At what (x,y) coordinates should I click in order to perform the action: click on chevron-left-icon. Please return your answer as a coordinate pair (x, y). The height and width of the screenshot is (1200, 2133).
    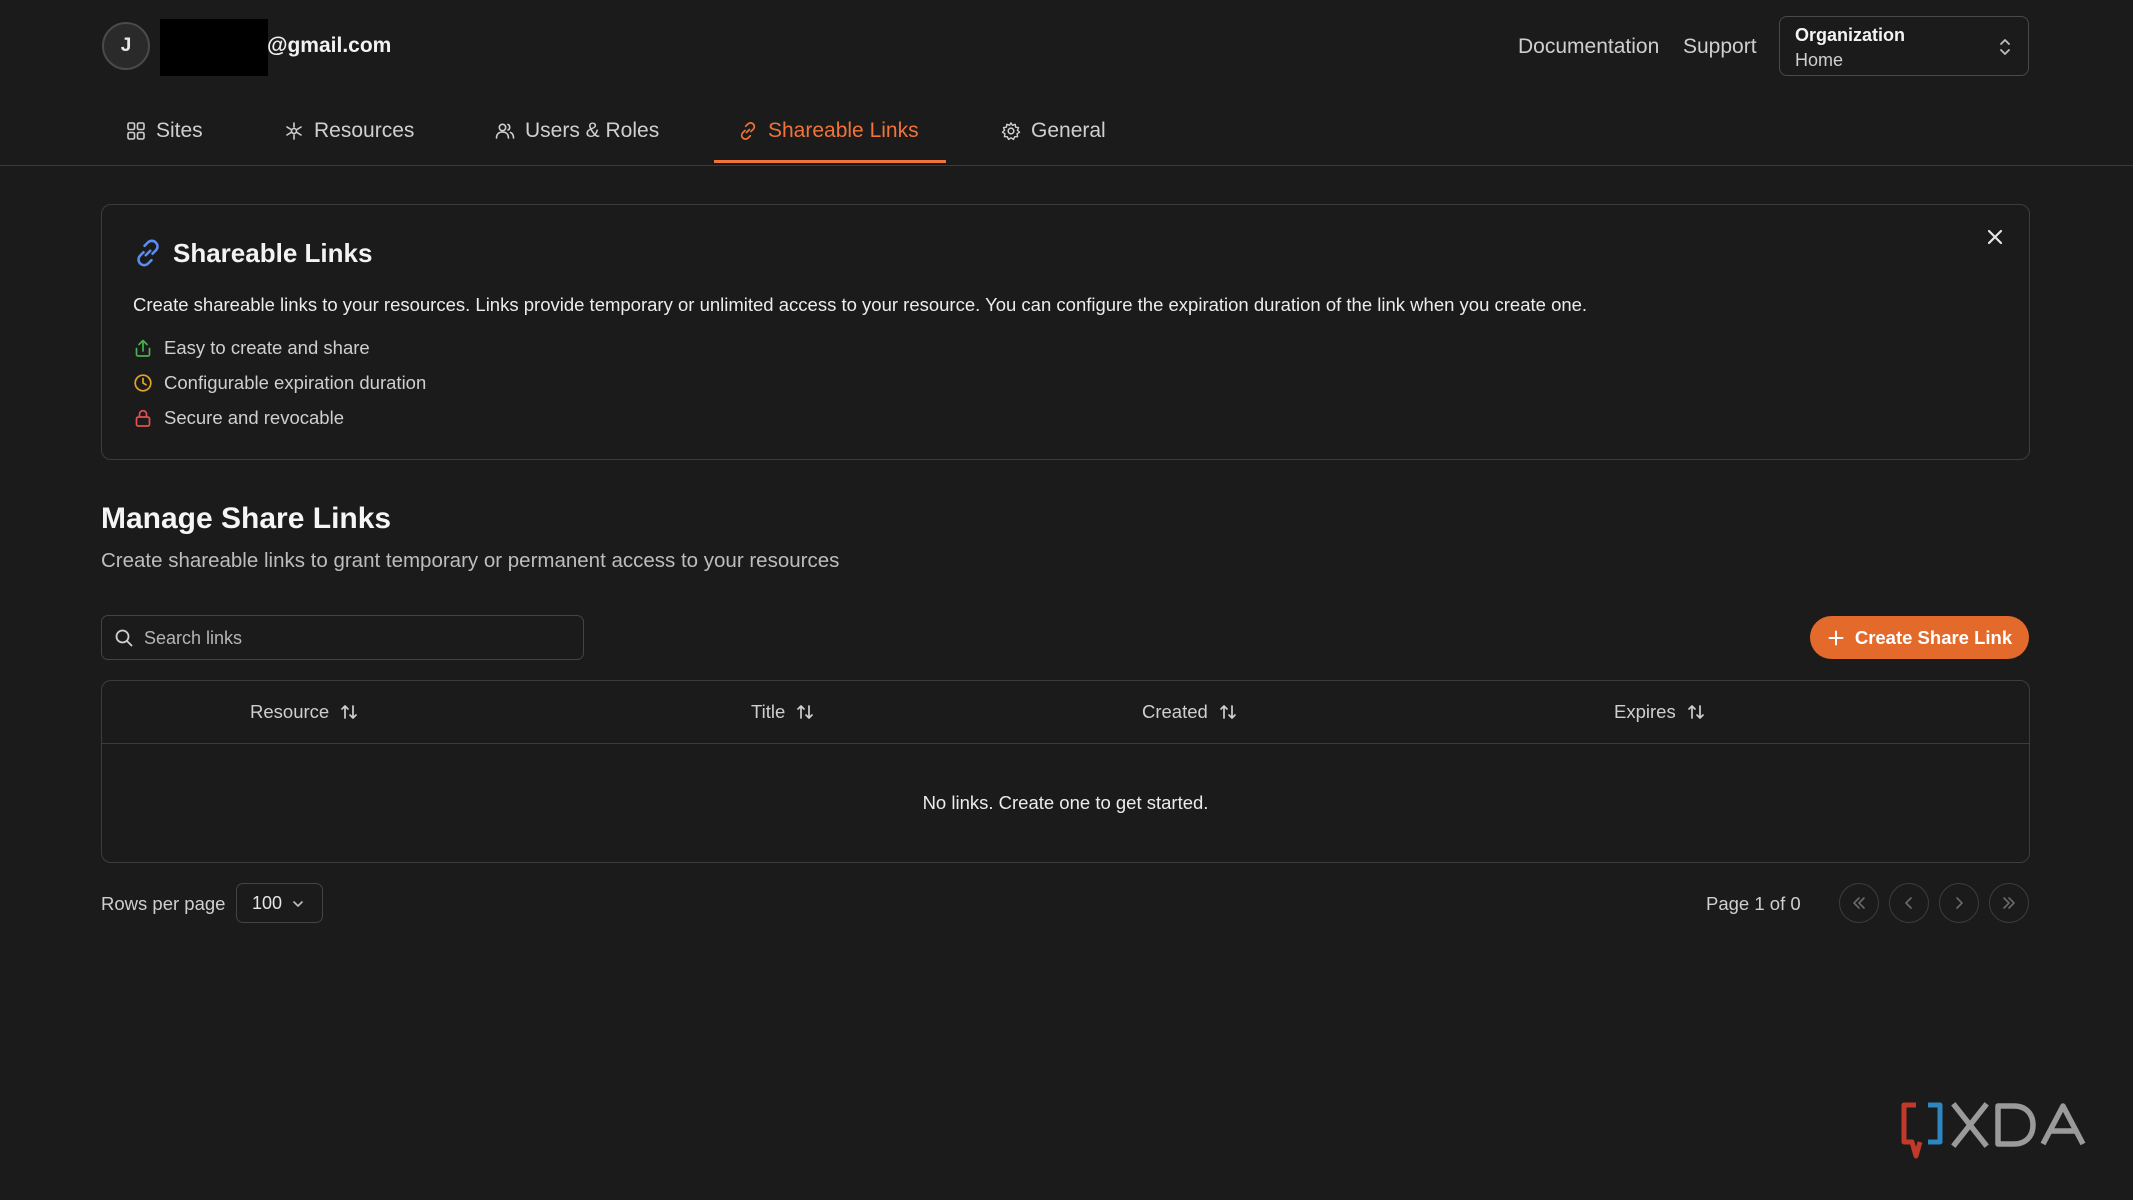
    Looking at the image, I should click on (1909, 903).